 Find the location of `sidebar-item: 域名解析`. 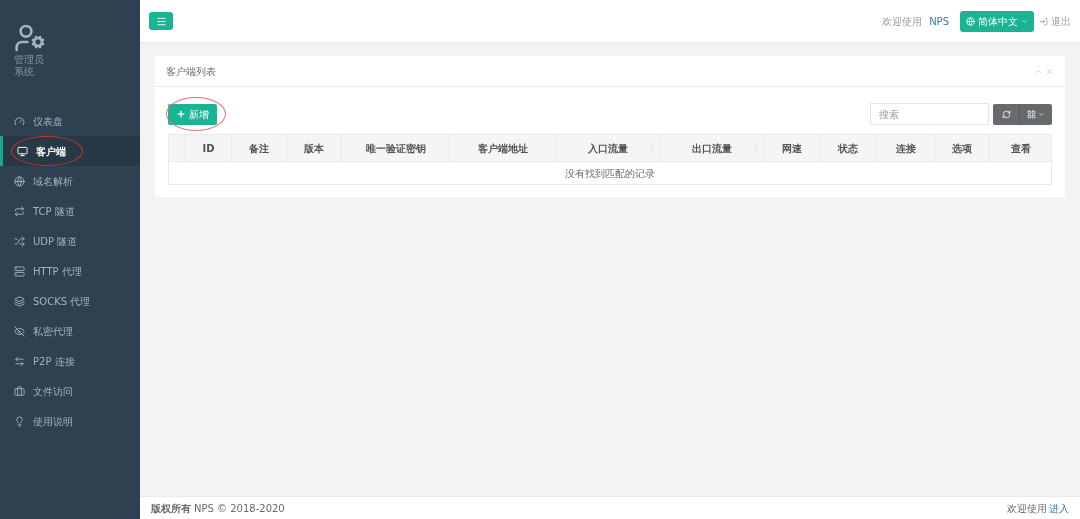

sidebar-item: 域名解析 is located at coordinates (70, 181).